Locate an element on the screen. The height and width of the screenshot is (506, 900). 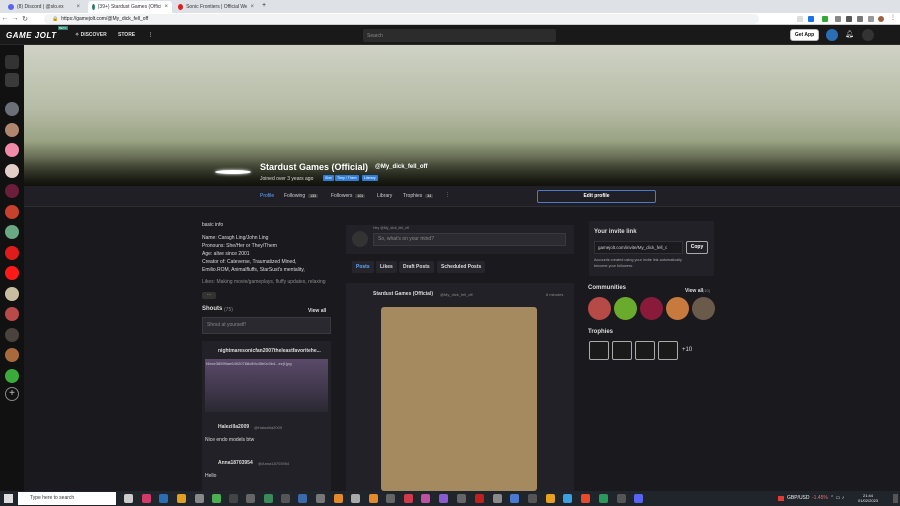
get-app-button: Get App is located at coordinates (804, 35).